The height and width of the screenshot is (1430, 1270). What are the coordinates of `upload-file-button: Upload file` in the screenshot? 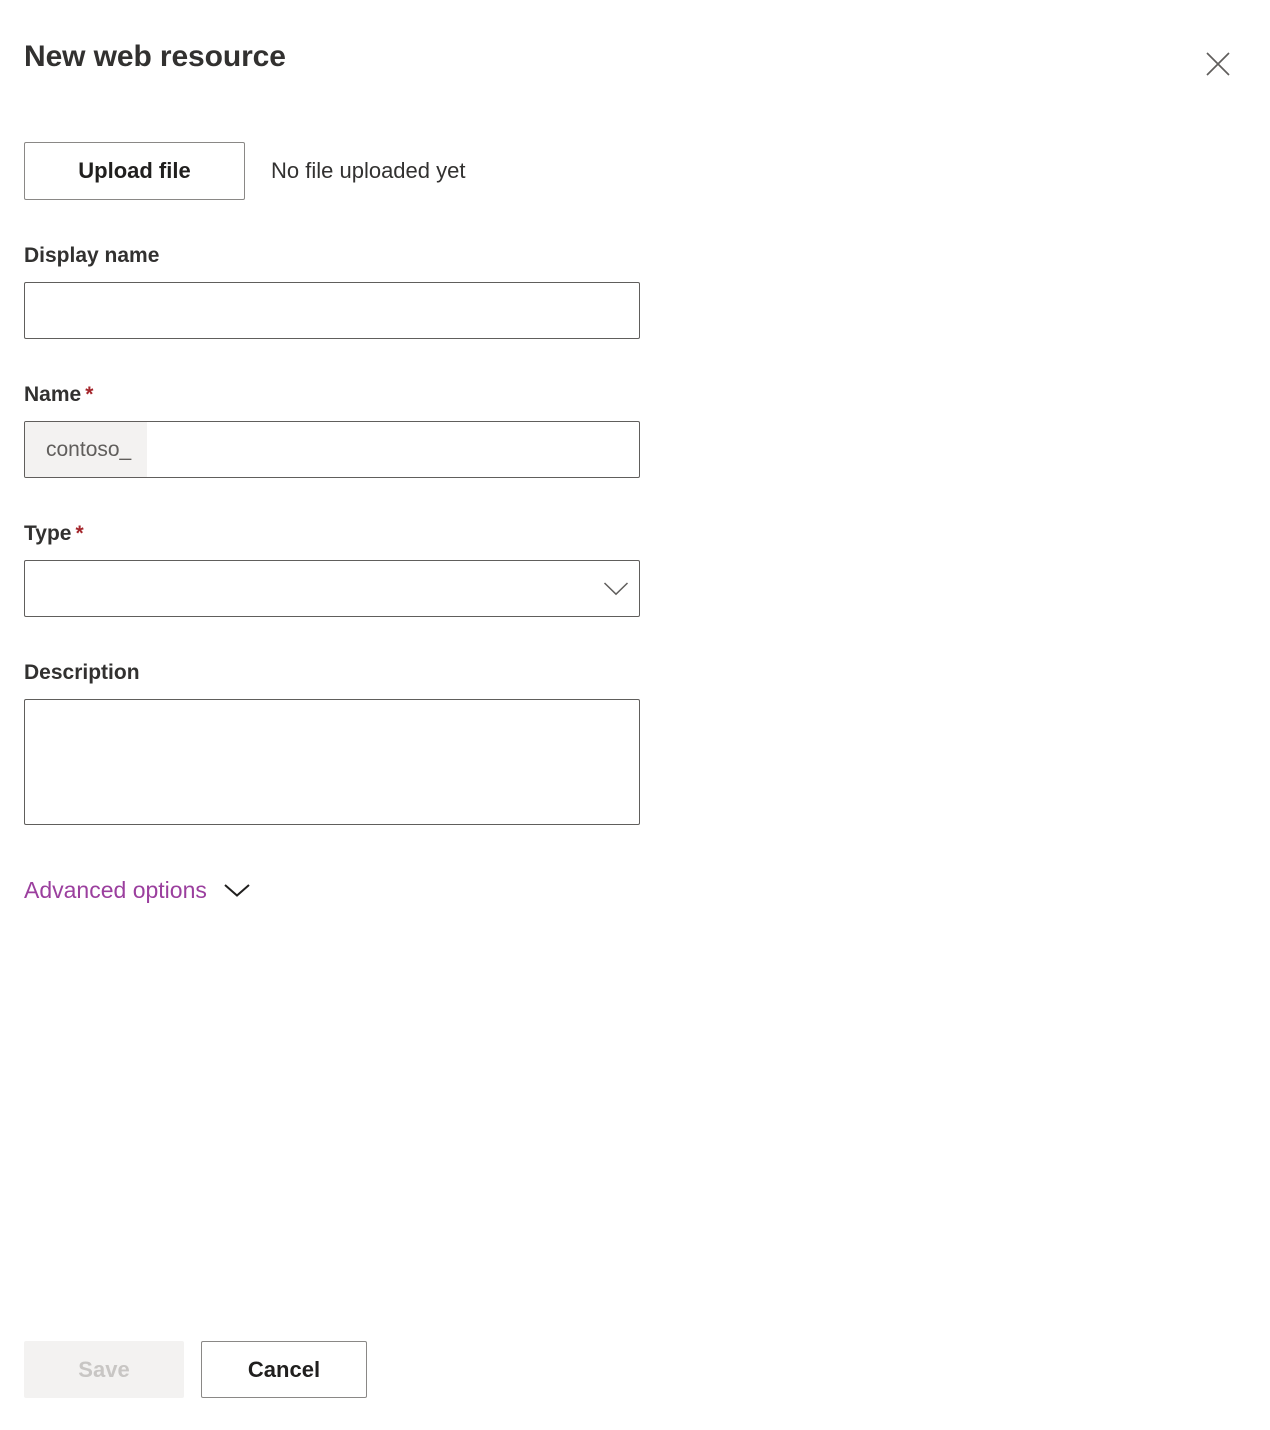 It's located at (134, 171).